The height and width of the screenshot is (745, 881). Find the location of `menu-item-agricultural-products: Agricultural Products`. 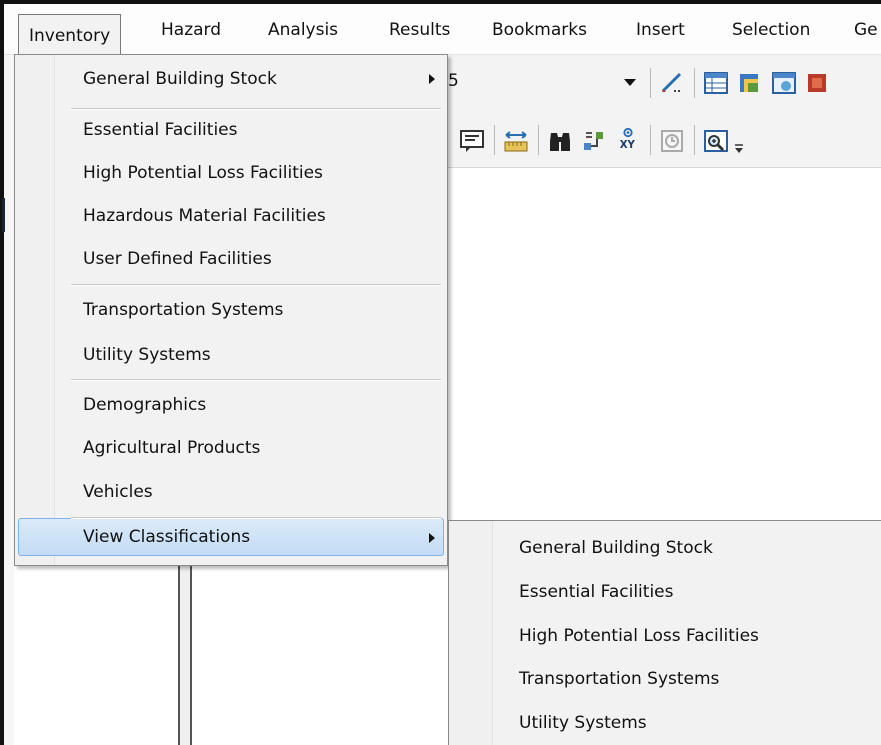

menu-item-agricultural-products: Agricultural Products is located at coordinates (171, 448).